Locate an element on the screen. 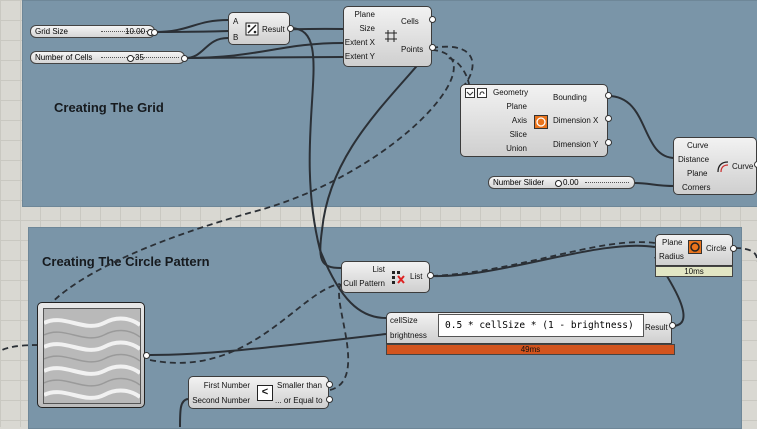 The image size is (757, 429). bounding-box-icon is located at coordinates (541, 122).